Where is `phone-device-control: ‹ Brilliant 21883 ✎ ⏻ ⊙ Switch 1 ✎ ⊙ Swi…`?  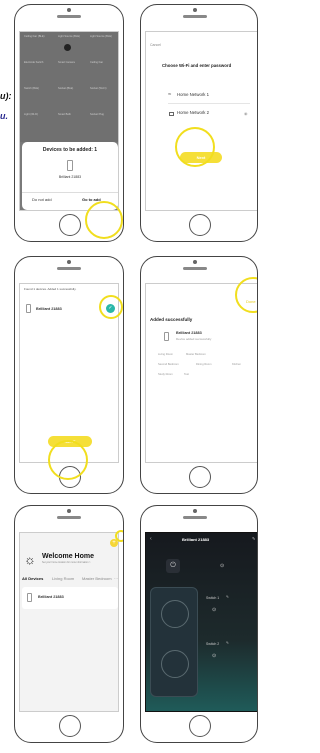 phone-device-control: ‹ Brilliant 21883 ✎ ⏻ ⊙ Switch 1 ✎ ⊙ Swi… is located at coordinates (199, 624).